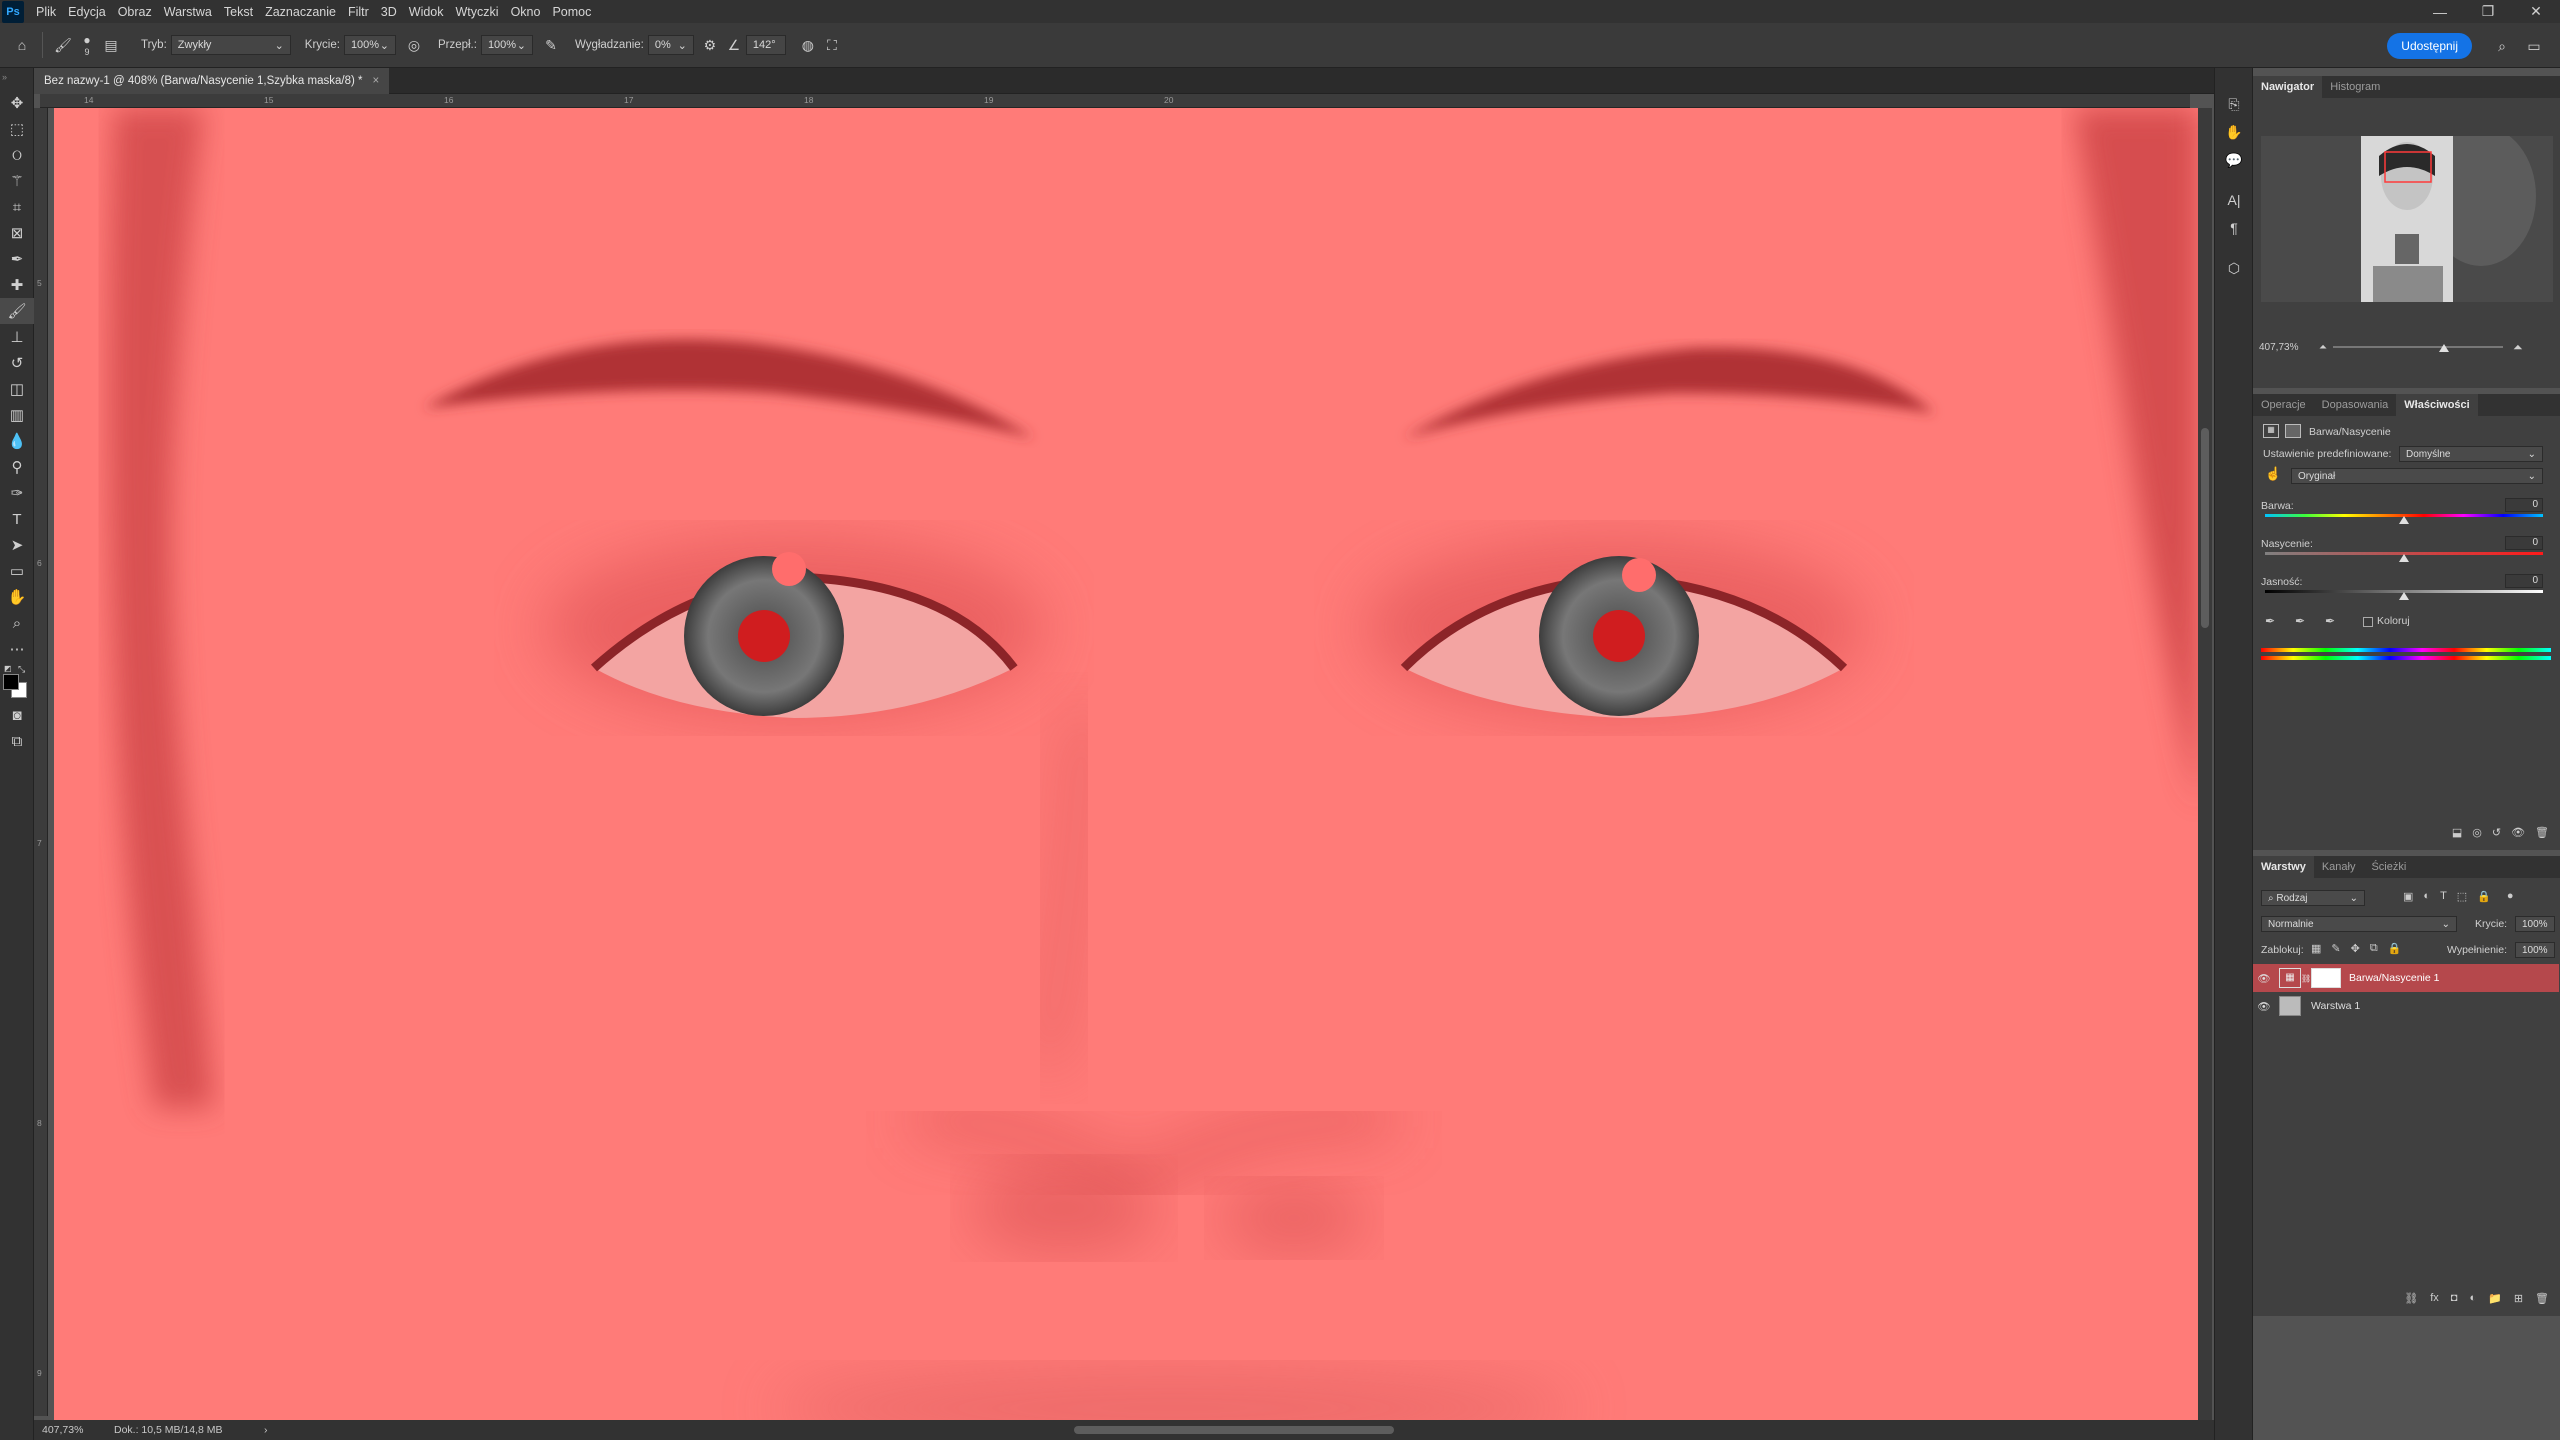 This screenshot has width=2560, height=1440. I want to click on comments-panel-icon: 💬, so click(2234, 160).